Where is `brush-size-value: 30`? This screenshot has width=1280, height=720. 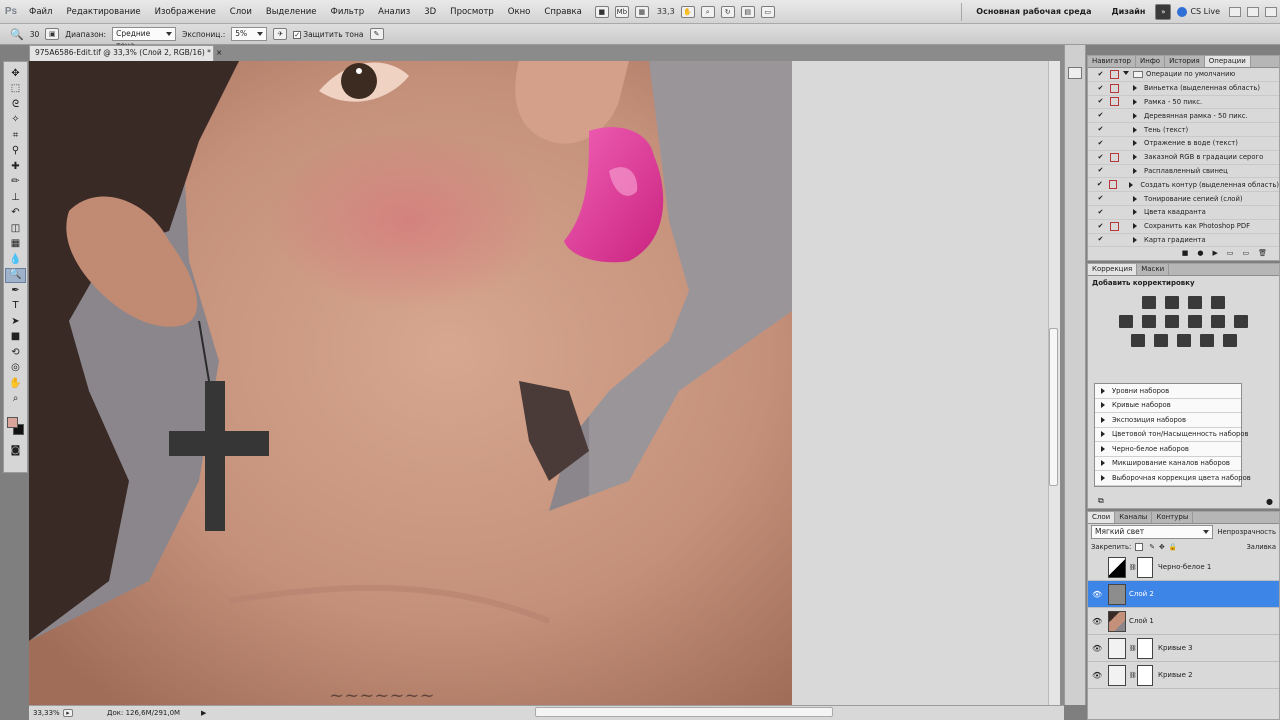
brush-size-value: 30 is located at coordinates (35, 34).